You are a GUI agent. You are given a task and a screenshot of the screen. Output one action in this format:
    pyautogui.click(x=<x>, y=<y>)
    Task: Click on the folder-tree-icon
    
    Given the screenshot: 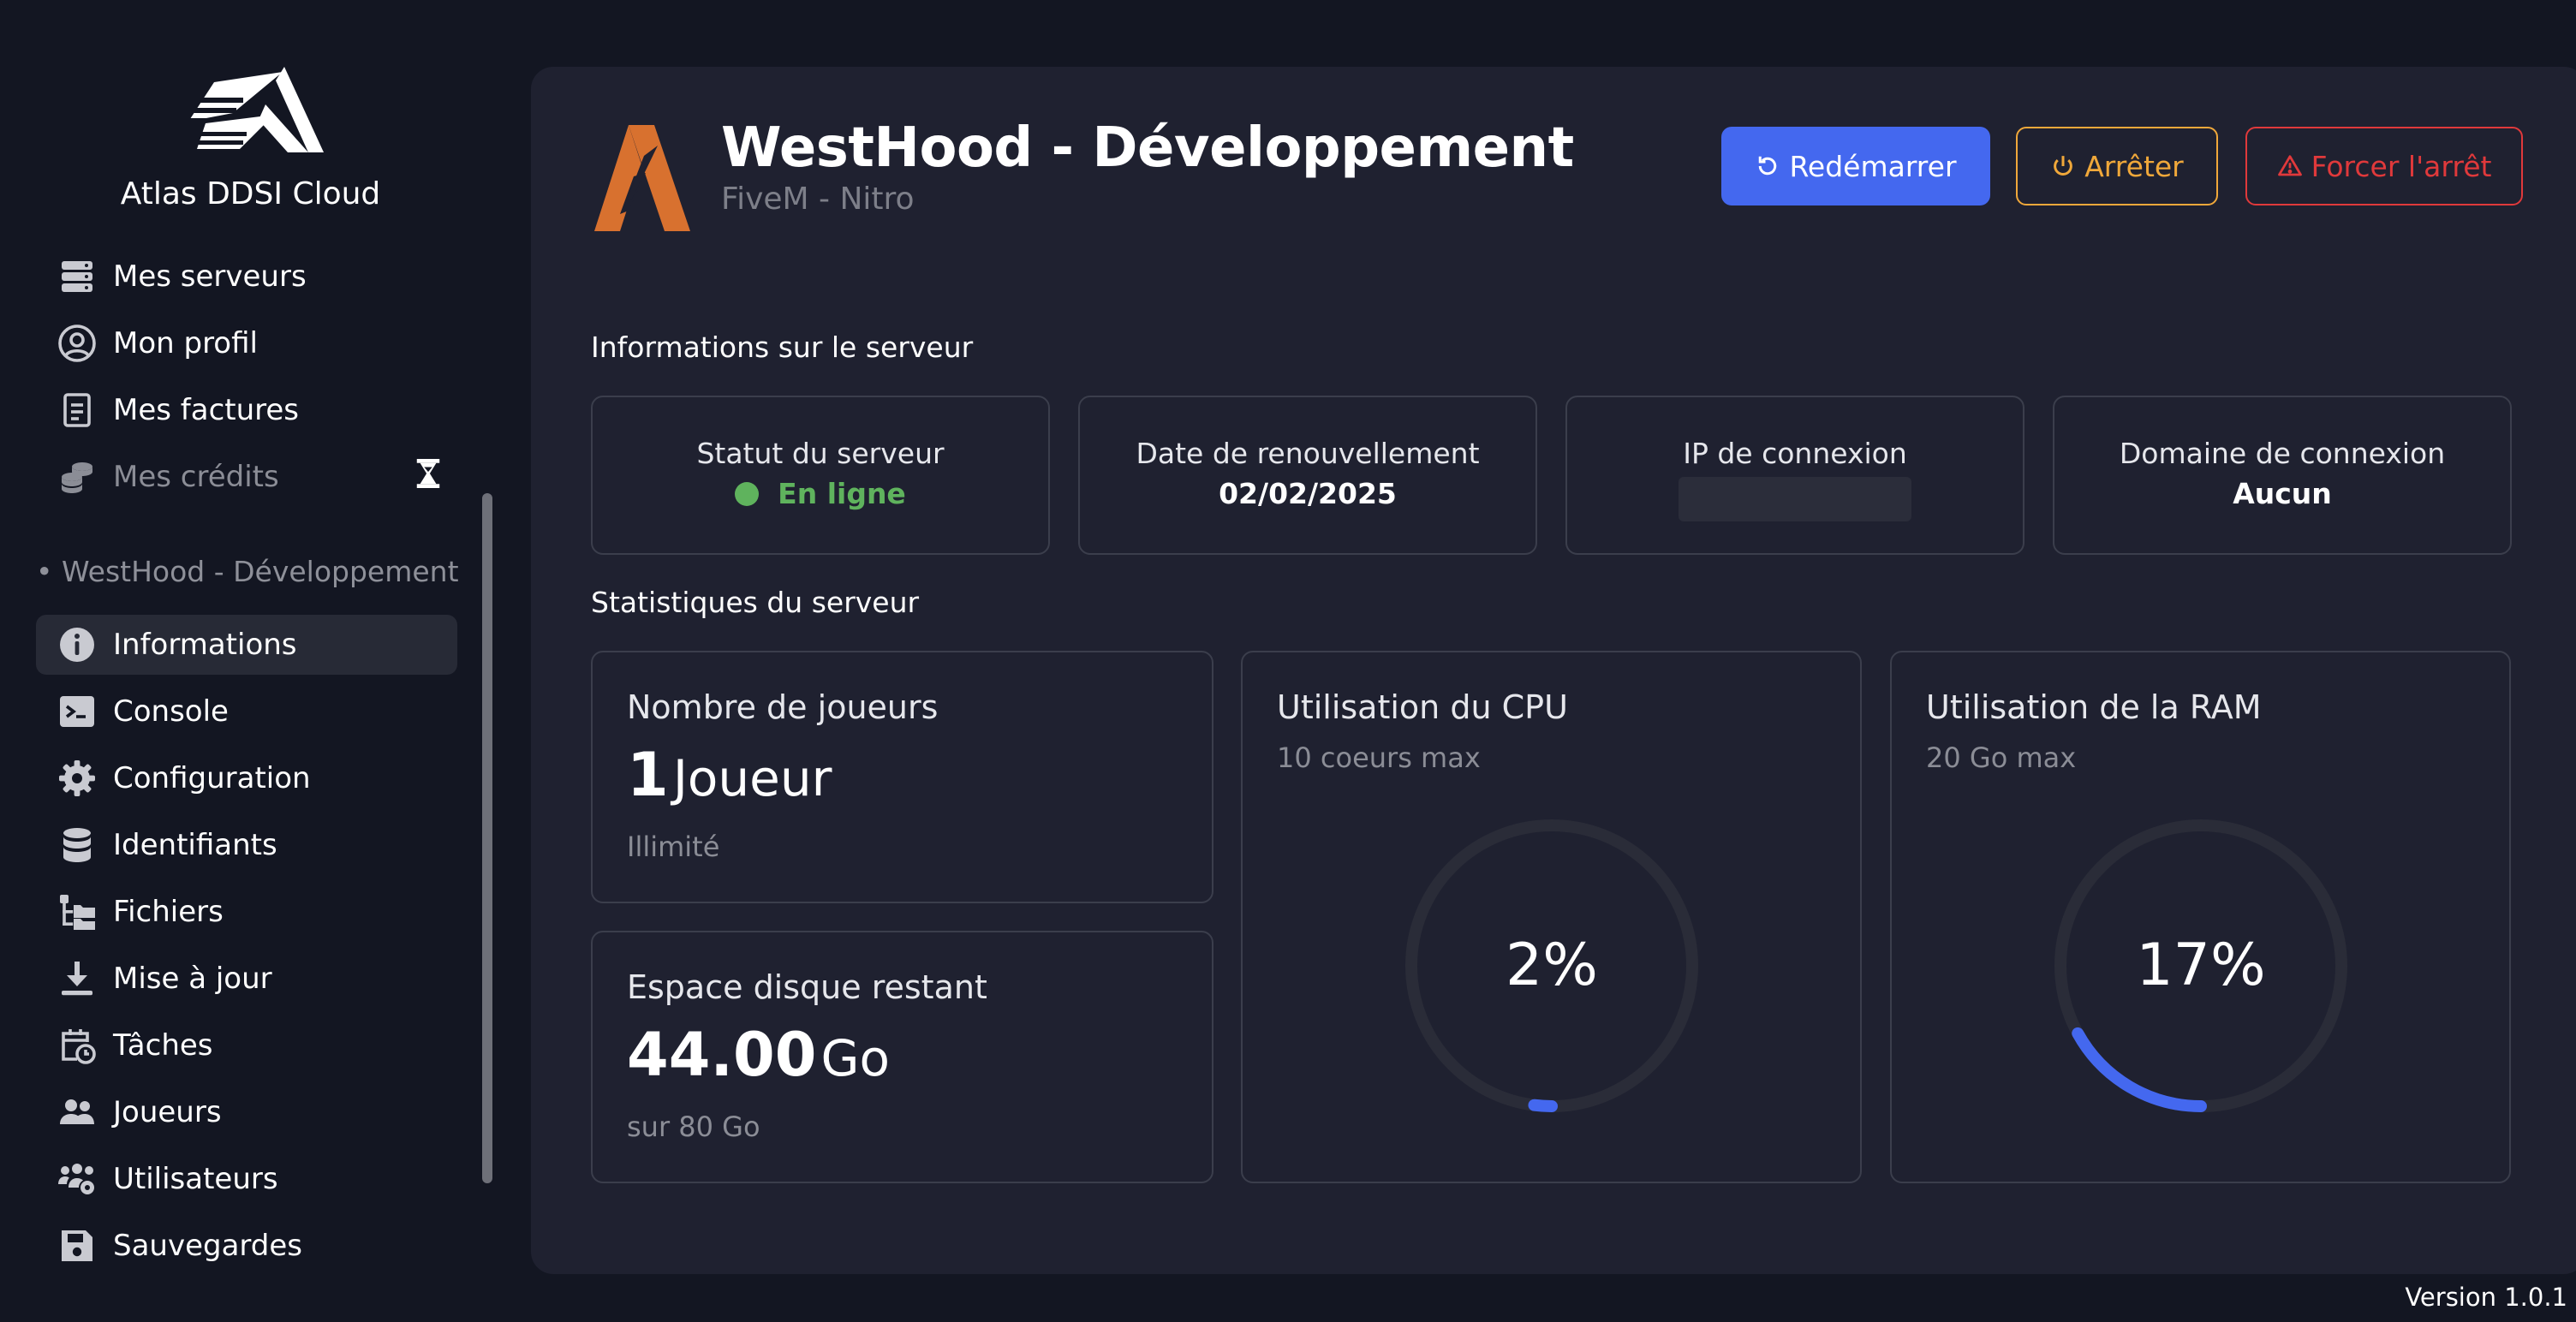 What is the action you would take?
    pyautogui.click(x=77, y=912)
    